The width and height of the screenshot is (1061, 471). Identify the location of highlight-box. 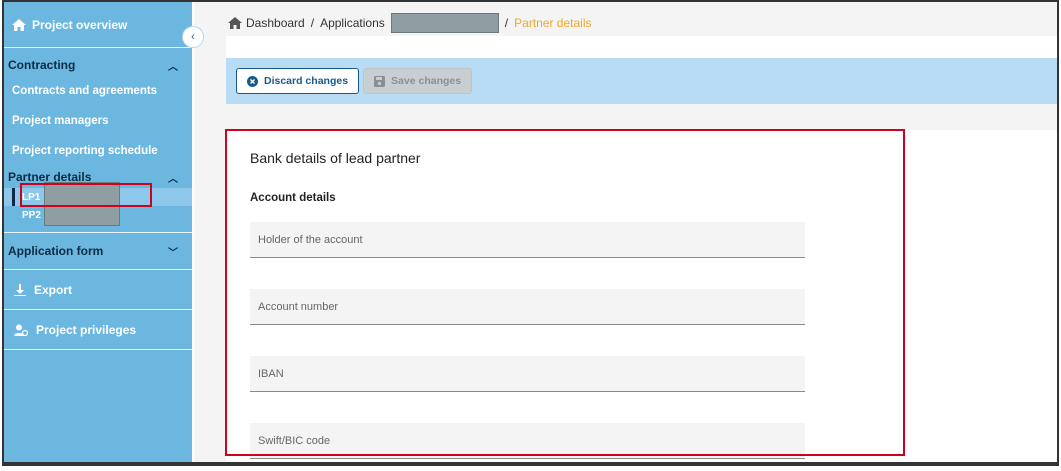
(86, 195).